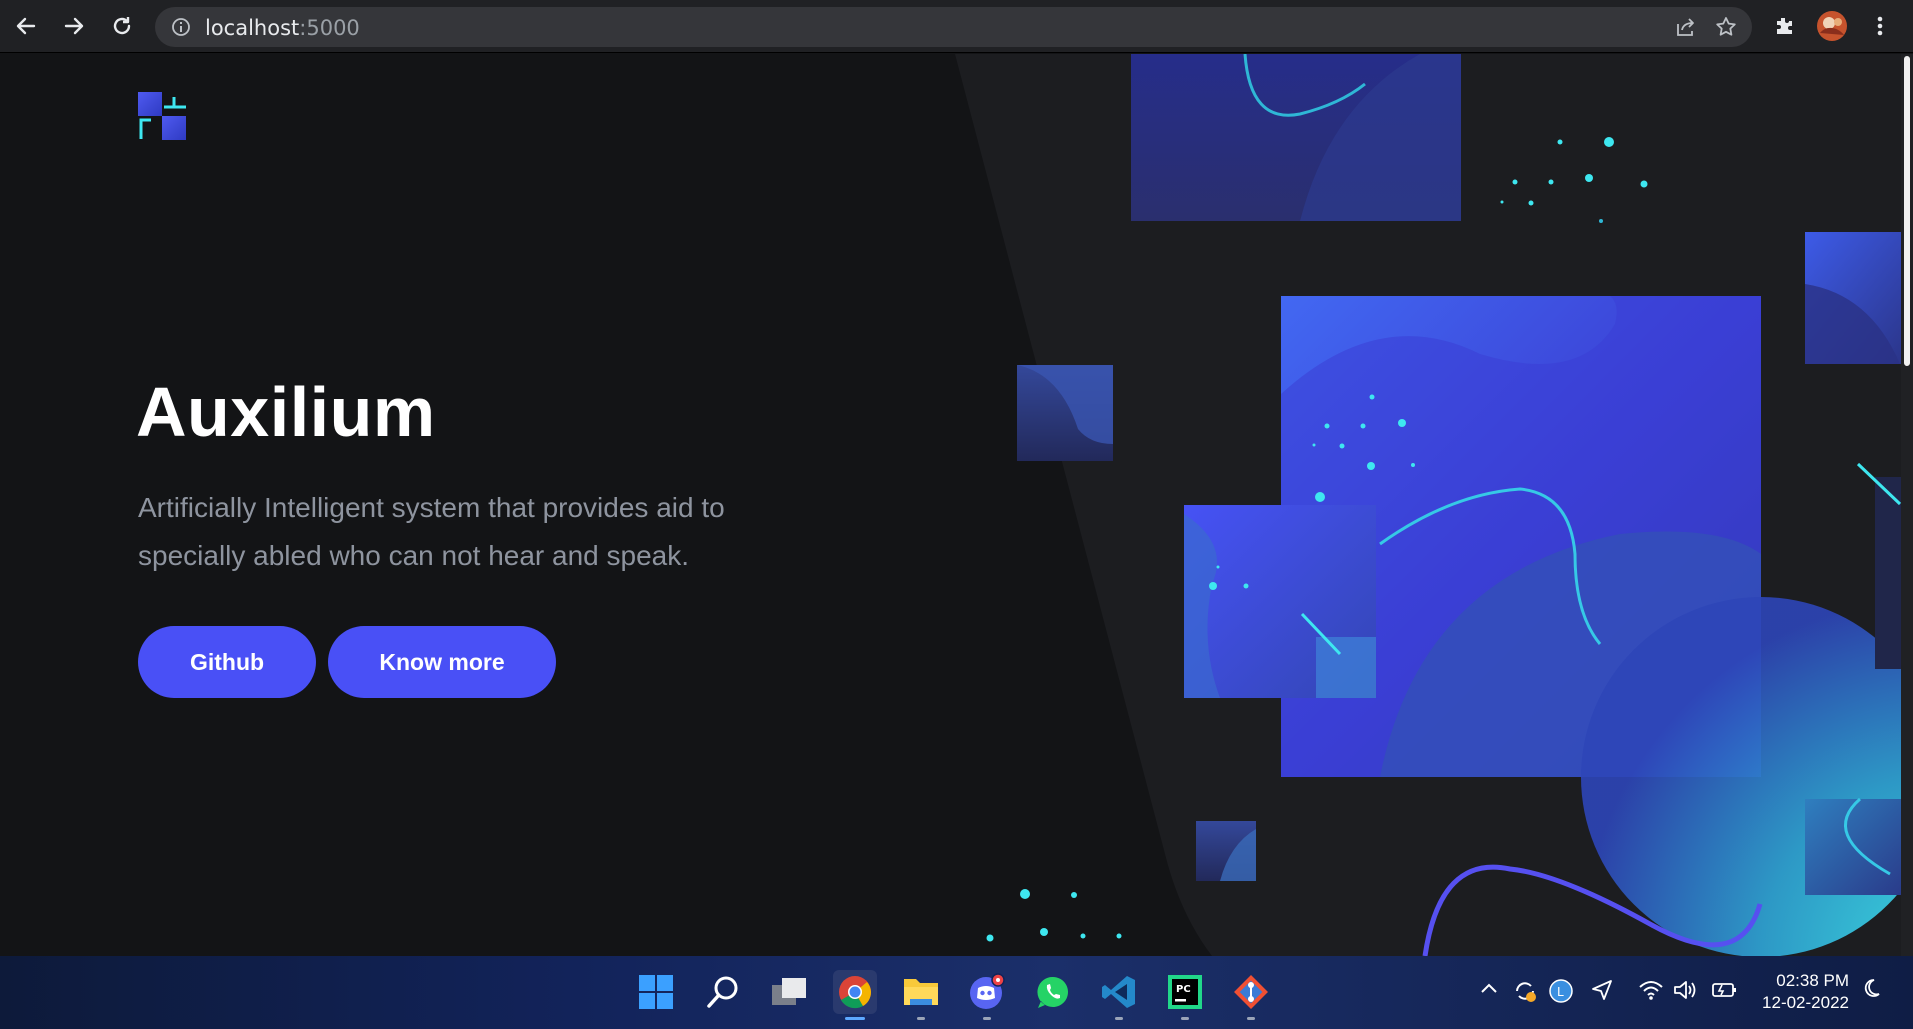  What do you see at coordinates (74, 26) in the screenshot?
I see `forward-arrow-icon` at bounding box center [74, 26].